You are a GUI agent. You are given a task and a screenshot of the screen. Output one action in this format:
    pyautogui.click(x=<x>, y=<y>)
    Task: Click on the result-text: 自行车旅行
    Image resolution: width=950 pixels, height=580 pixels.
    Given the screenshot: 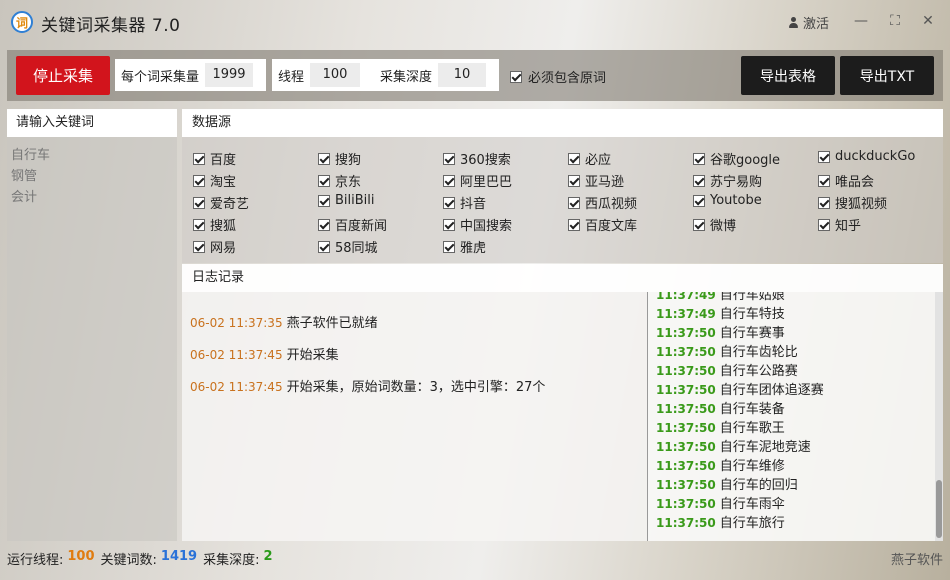 What is the action you would take?
    pyautogui.click(x=752, y=523)
    